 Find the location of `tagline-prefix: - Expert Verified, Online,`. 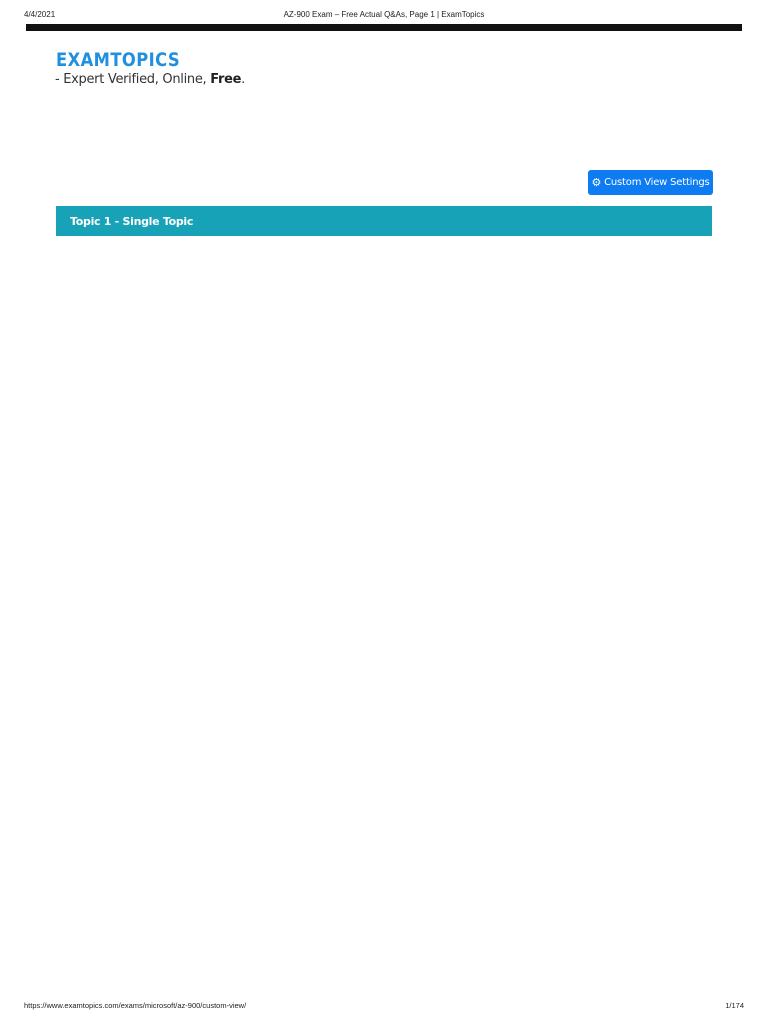

tagline-prefix: - Expert Verified, Online, is located at coordinates (133, 79).